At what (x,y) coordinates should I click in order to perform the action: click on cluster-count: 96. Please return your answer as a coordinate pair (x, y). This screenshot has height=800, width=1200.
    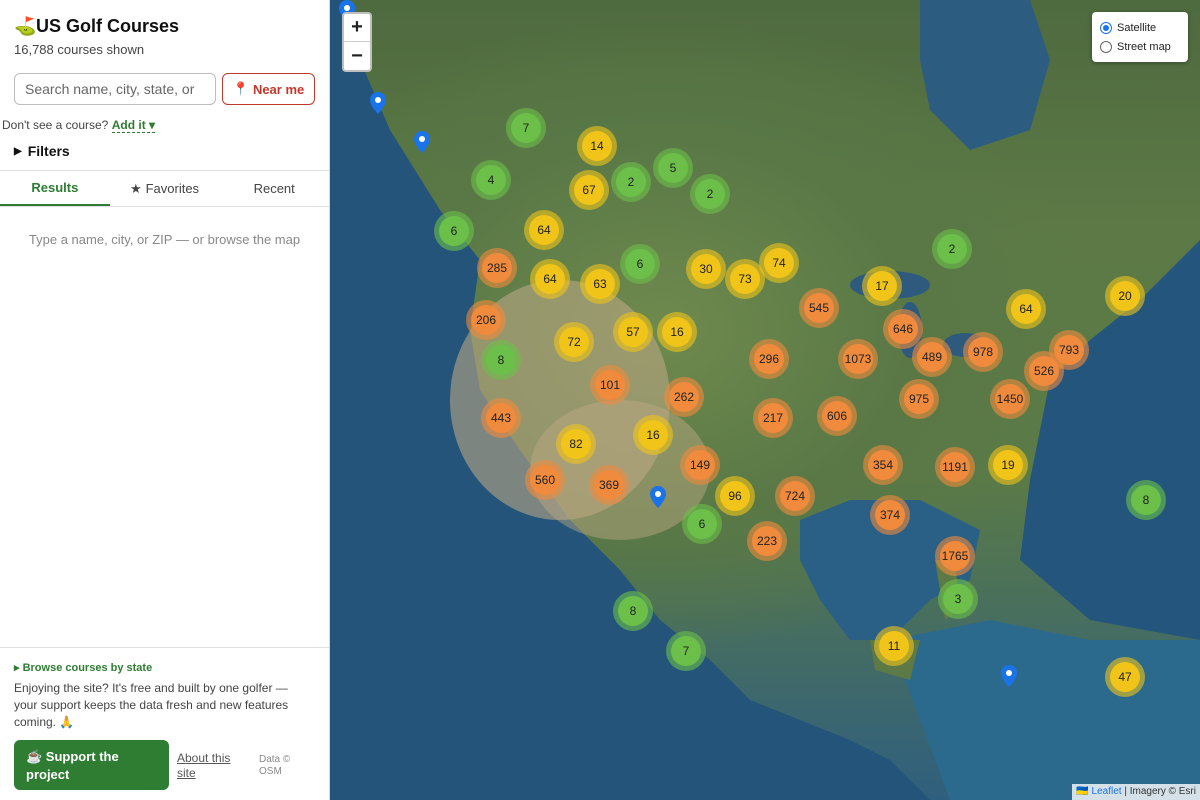
    Looking at the image, I should click on (735, 496).